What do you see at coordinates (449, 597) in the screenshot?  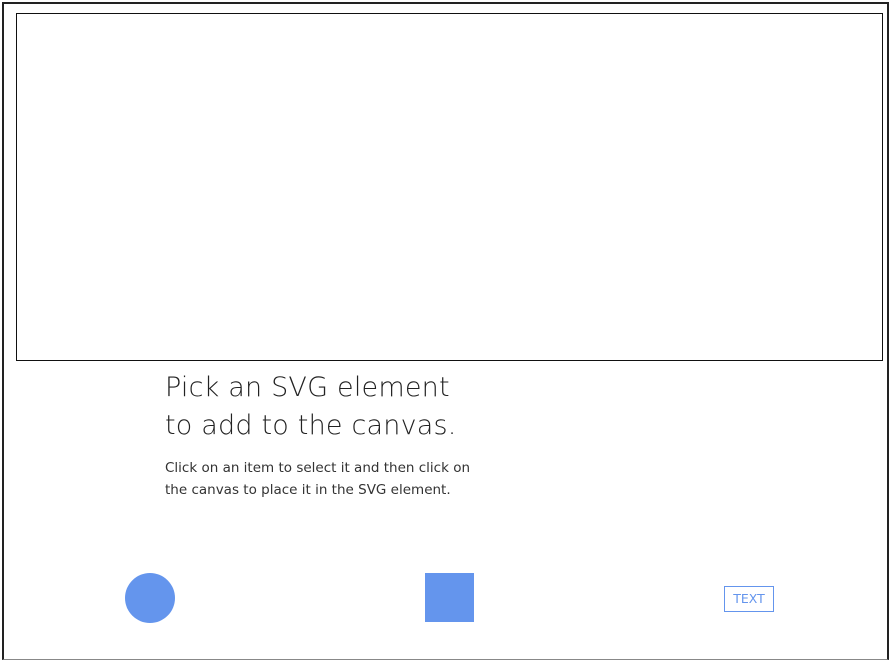 I see `square-tool-button` at bounding box center [449, 597].